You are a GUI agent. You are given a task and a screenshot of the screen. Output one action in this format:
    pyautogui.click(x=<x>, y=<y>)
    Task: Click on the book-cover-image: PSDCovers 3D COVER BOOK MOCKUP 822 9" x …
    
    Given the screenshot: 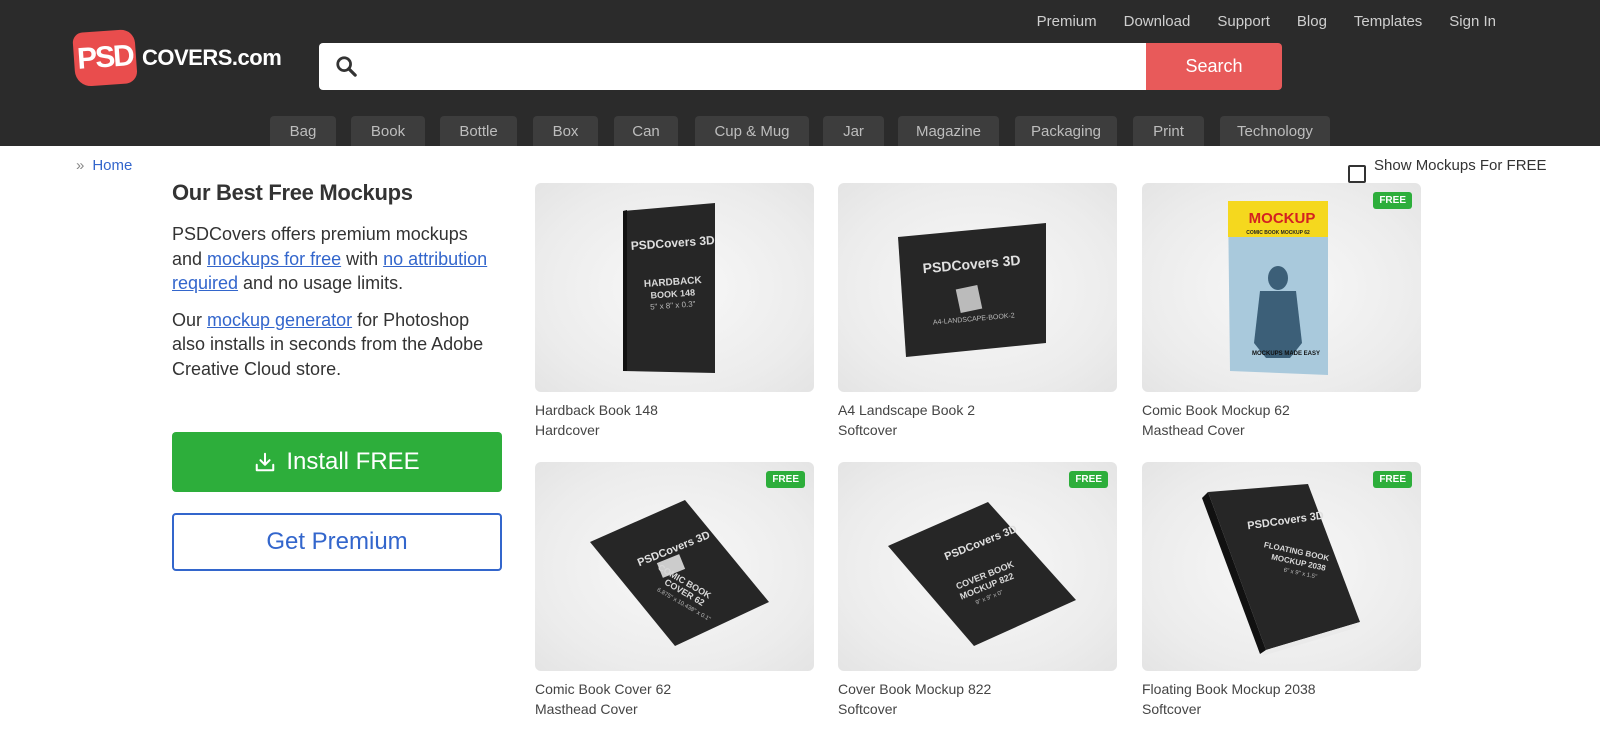 What is the action you would take?
    pyautogui.click(x=982, y=574)
    